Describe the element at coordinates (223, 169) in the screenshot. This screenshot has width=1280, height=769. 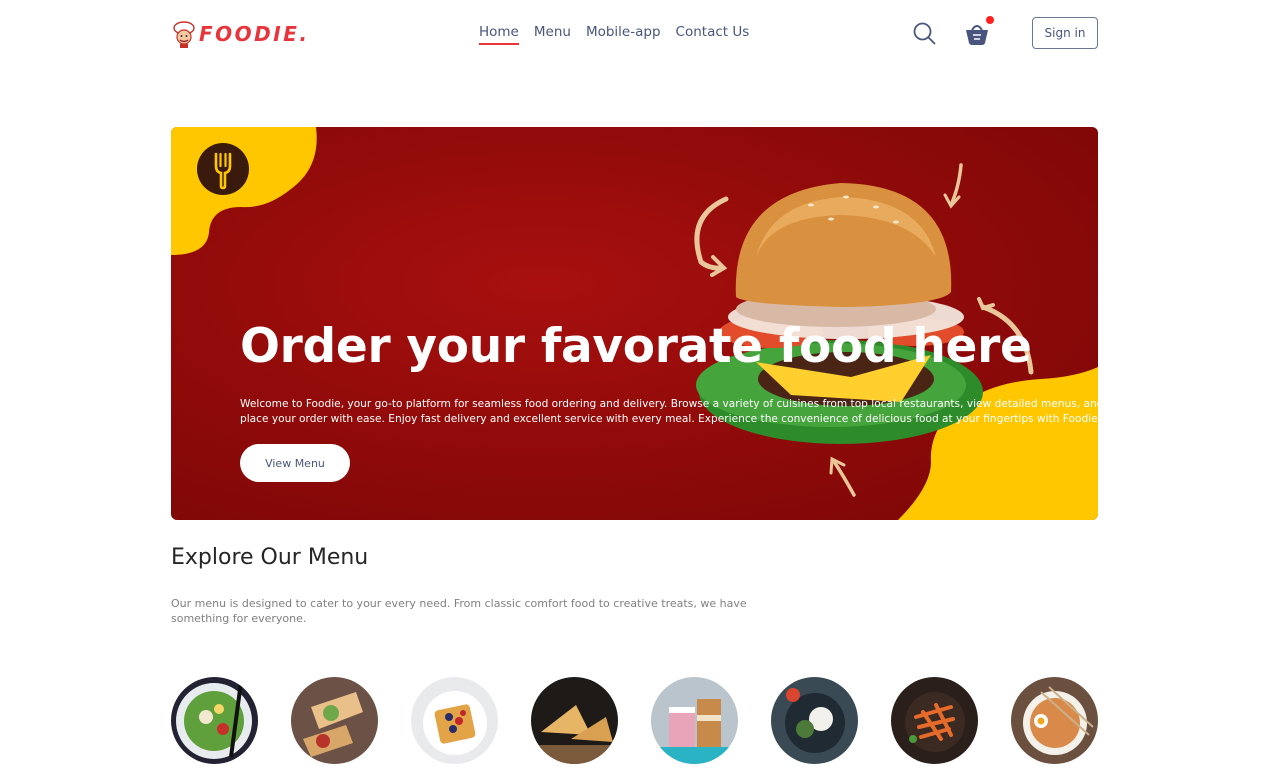
I see `fork-icon` at that location.